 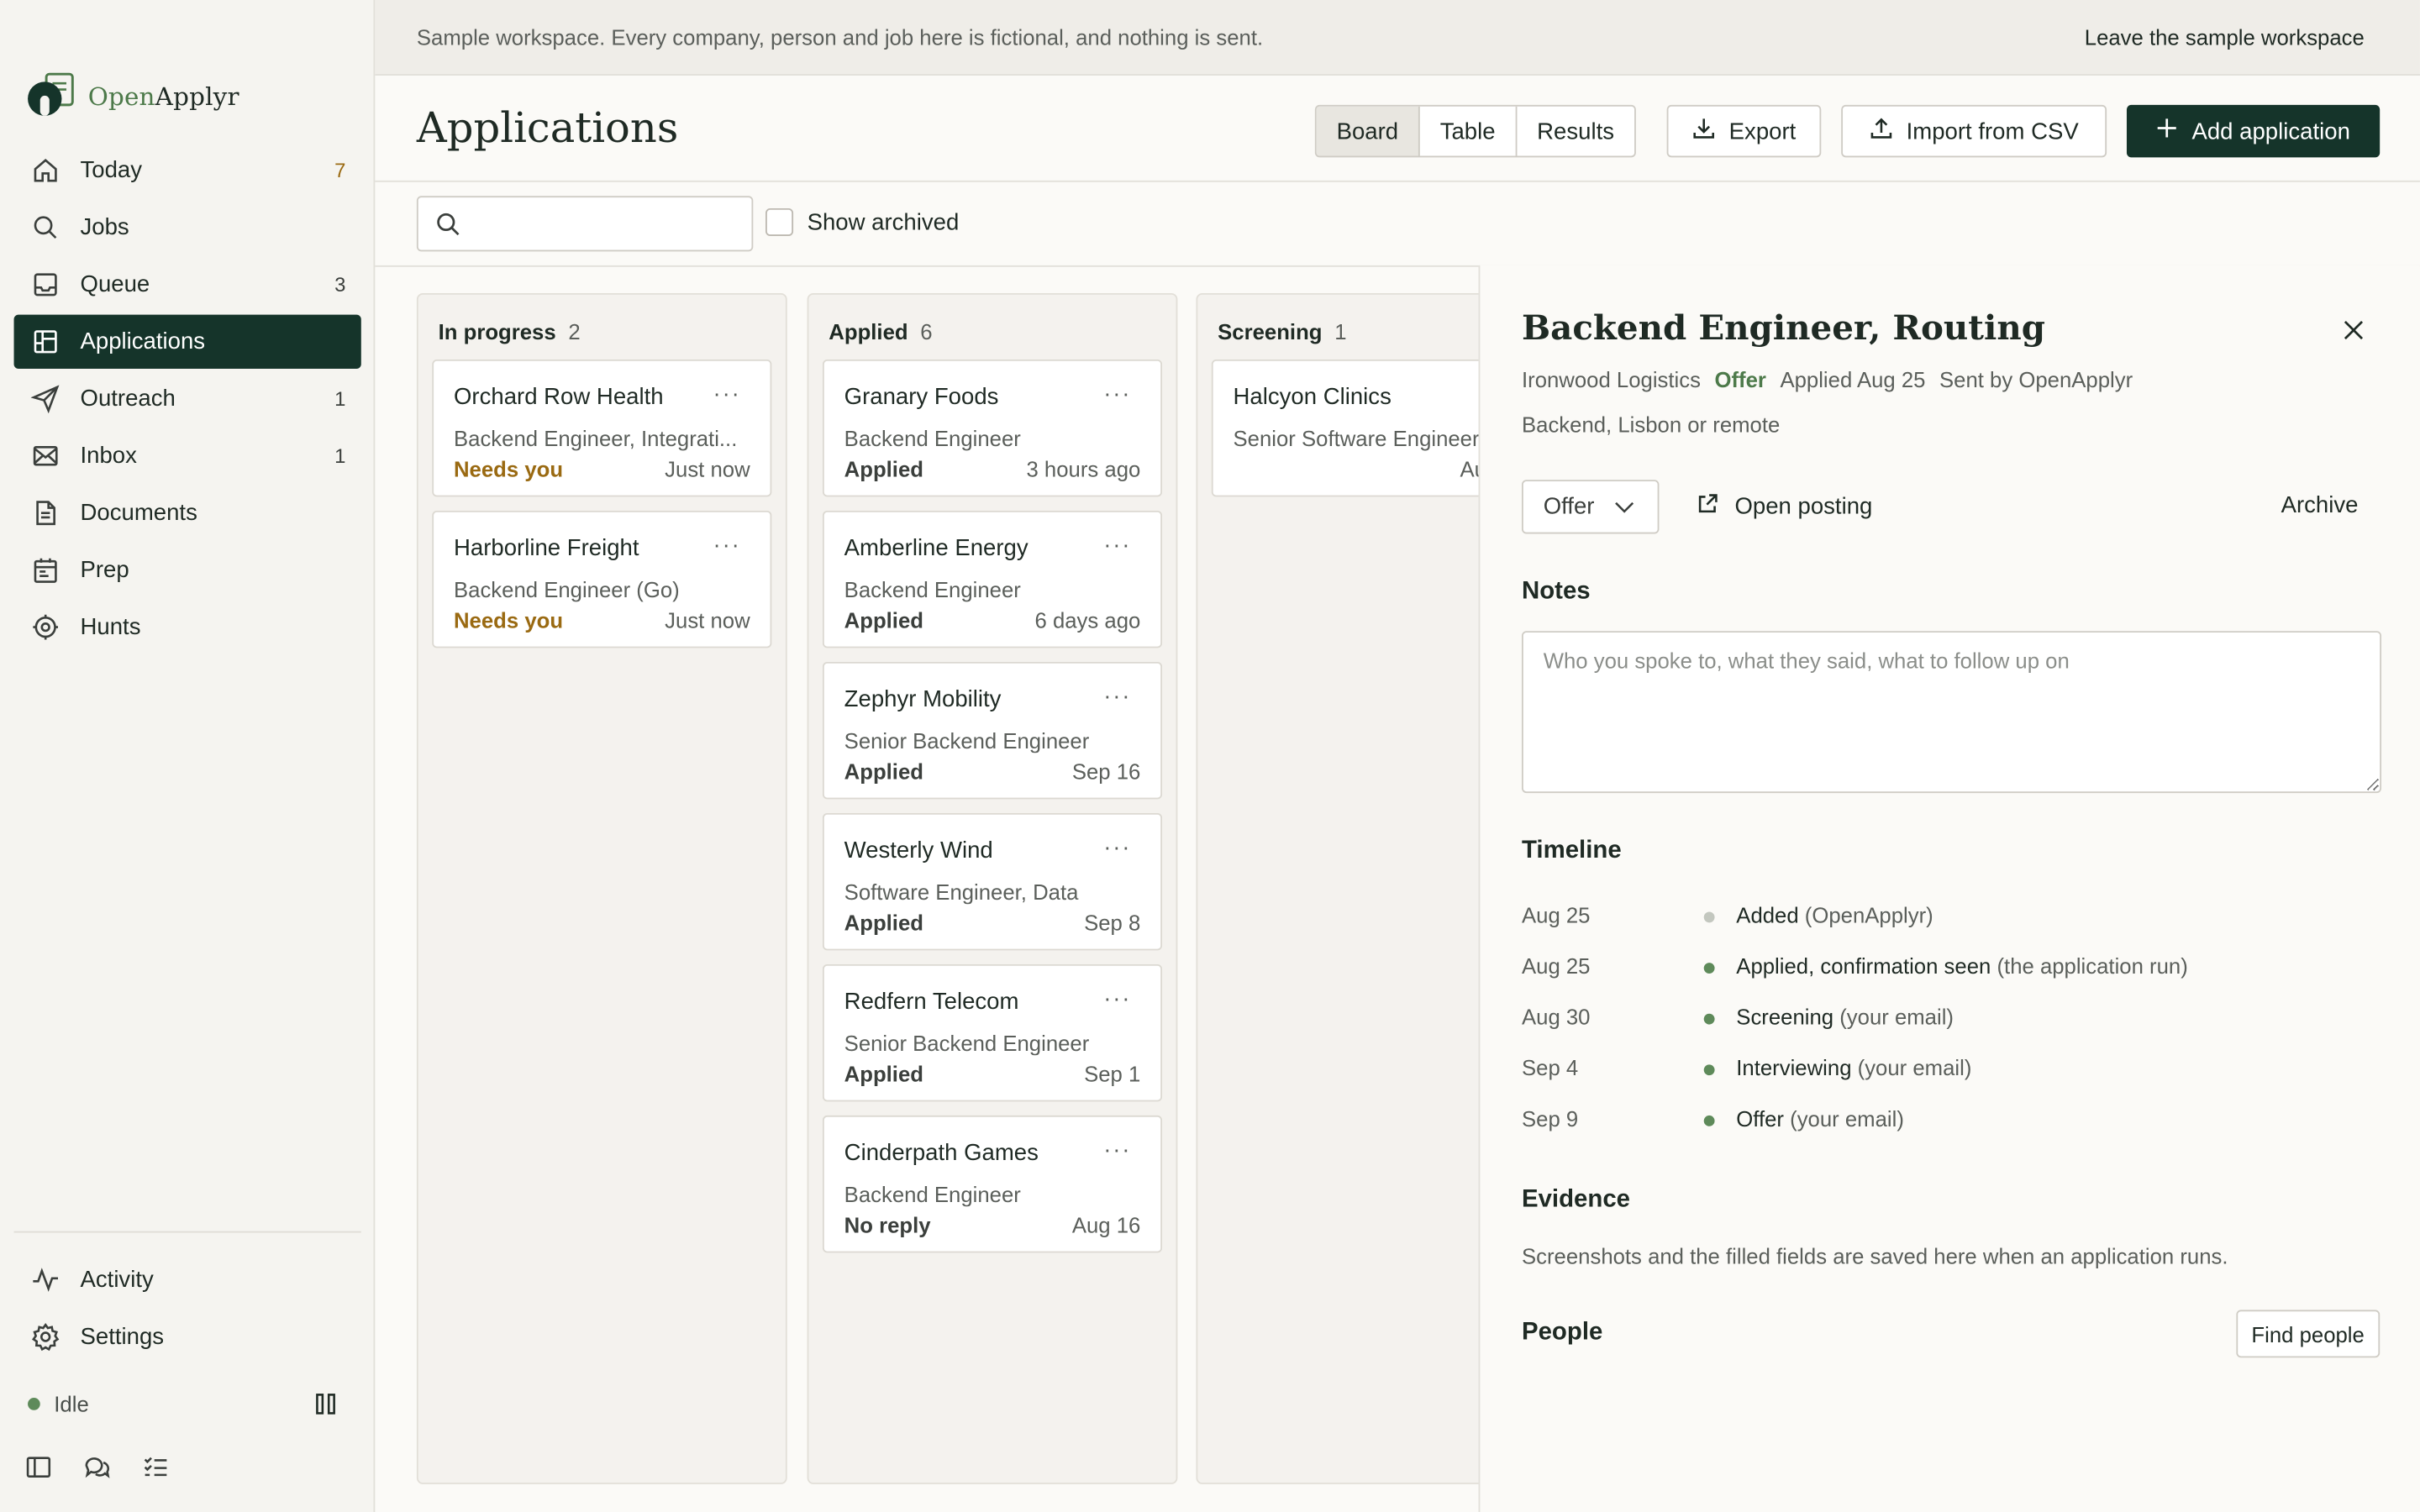 What do you see at coordinates (1112, 923) in the screenshot?
I see `card-time: Sep 8` at bounding box center [1112, 923].